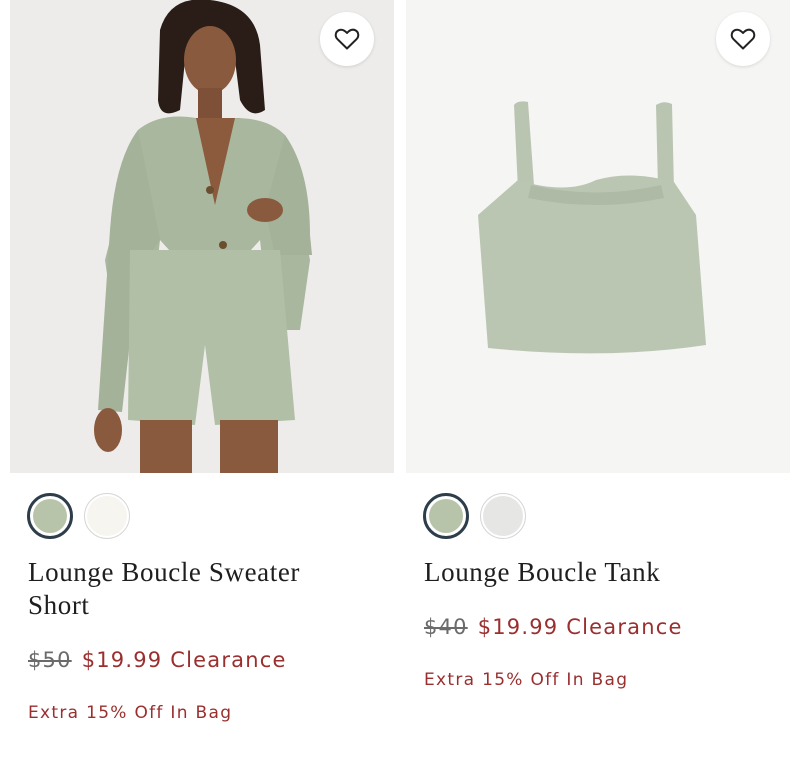  I want to click on price-row: $50 $19.99 Clearance, so click(157, 660).